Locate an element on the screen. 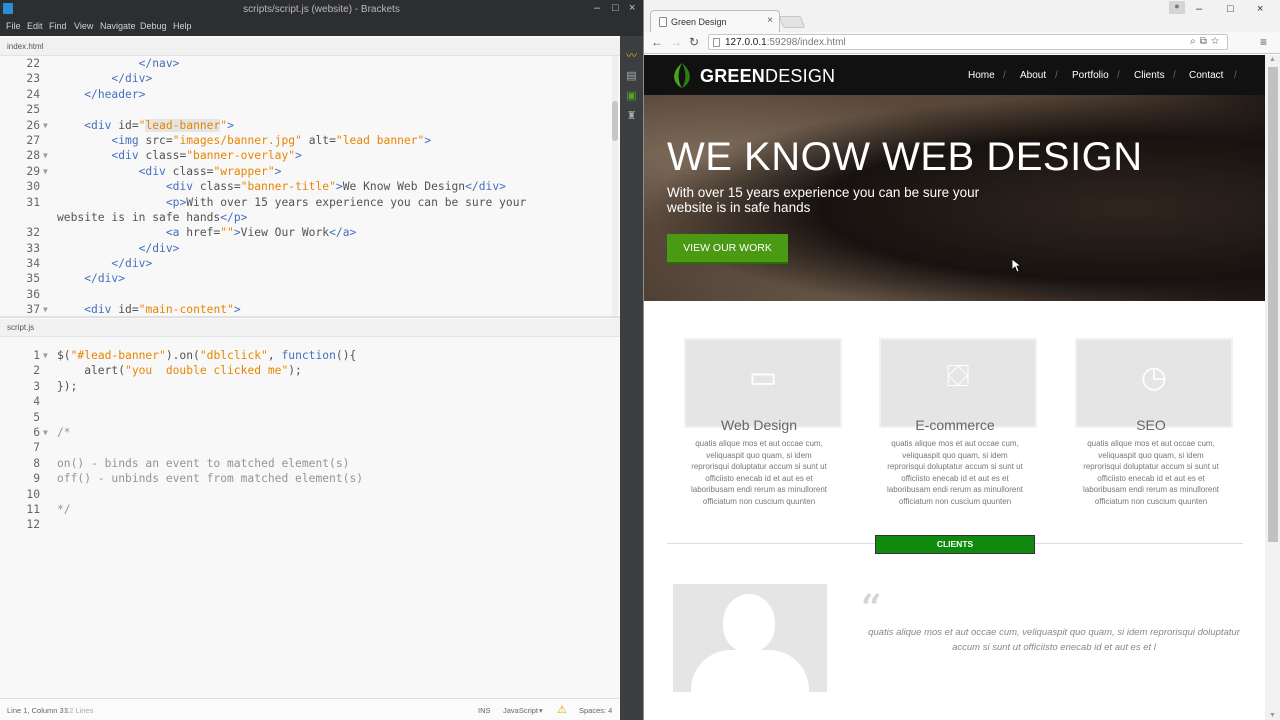 This screenshot has width=1280, height=720. browser-tab: Green Design × is located at coordinates (715, 21).